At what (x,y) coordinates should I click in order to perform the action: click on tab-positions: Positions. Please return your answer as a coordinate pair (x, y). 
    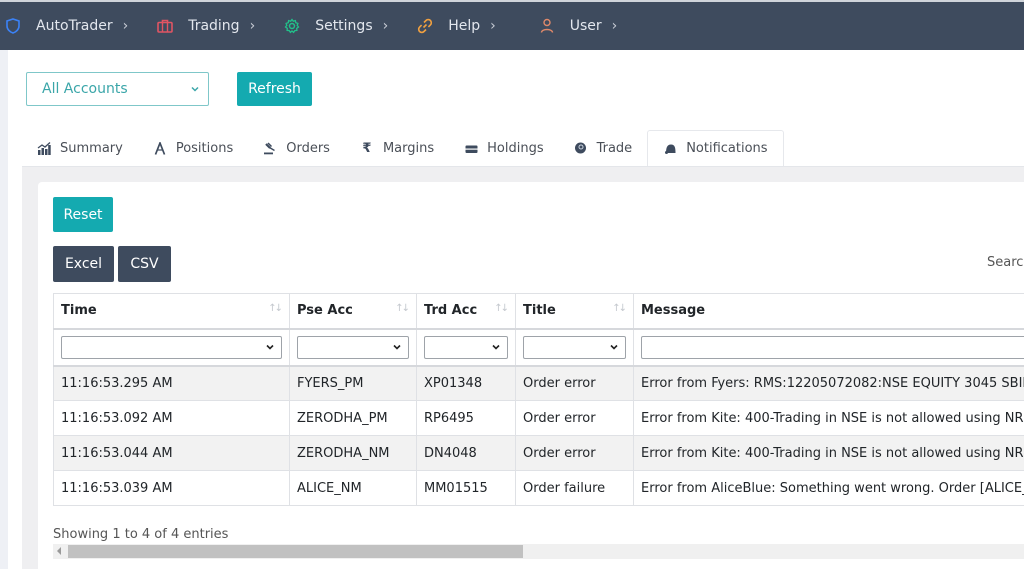
    Looking at the image, I should click on (193, 148).